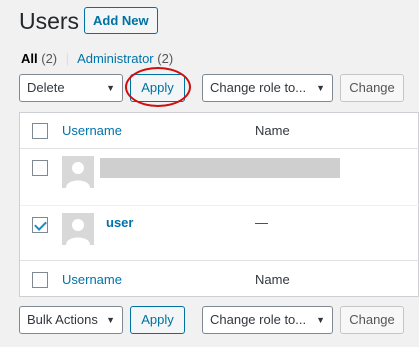 Image resolution: width=419 pixels, height=347 pixels. I want to click on page-title: Users, so click(49, 21).